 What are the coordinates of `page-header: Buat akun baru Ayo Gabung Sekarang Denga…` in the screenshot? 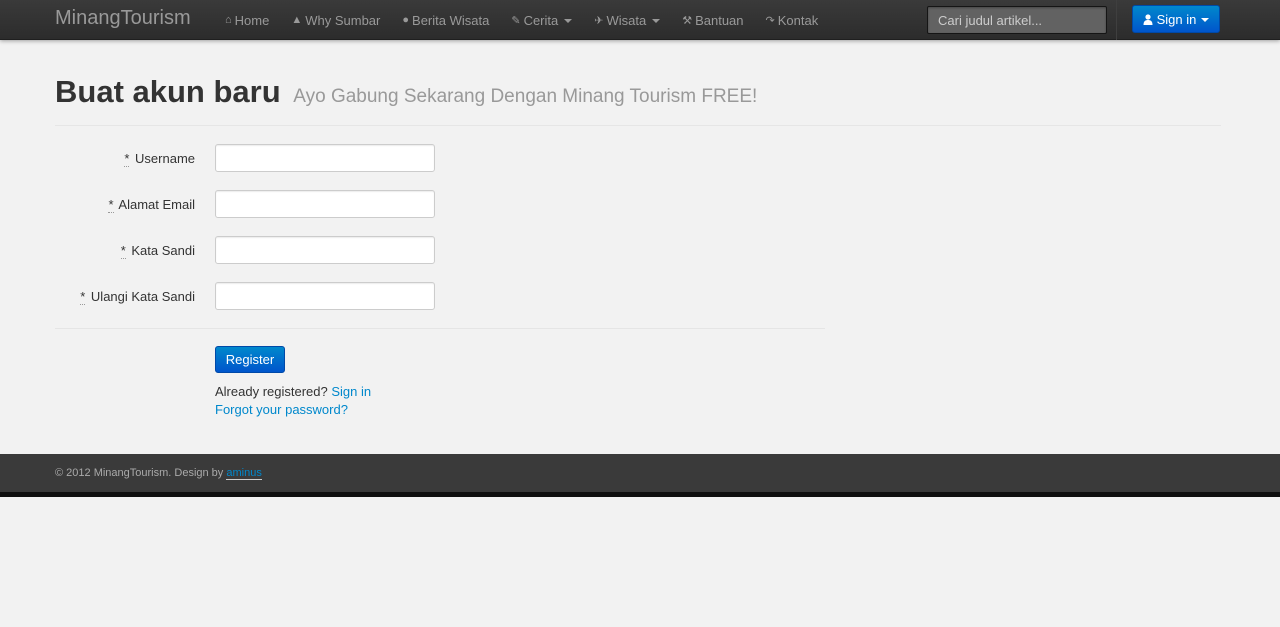 It's located at (638, 100).